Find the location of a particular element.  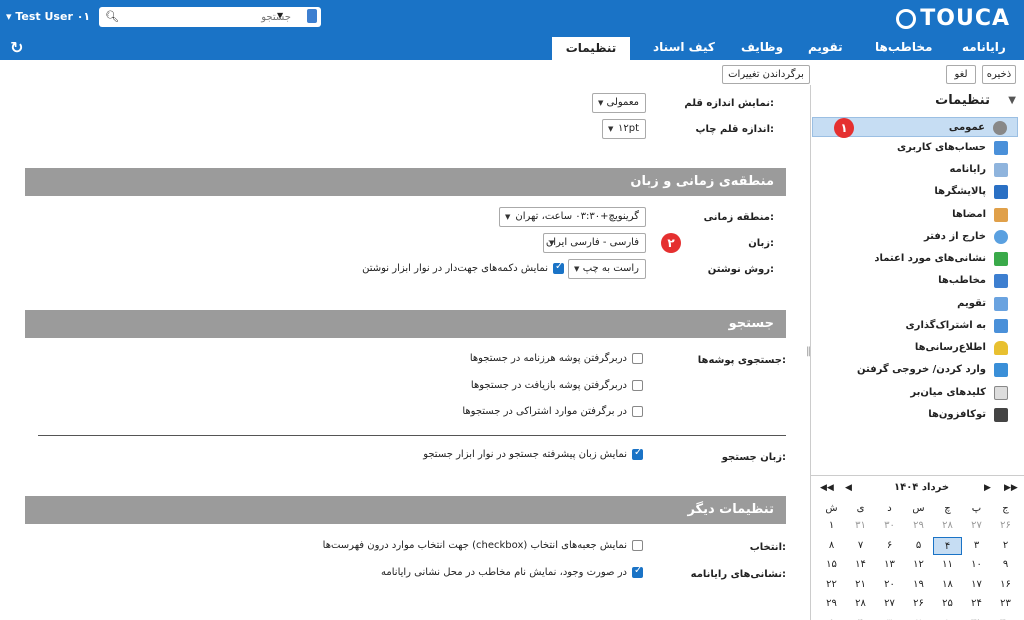

signature-icon is located at coordinates (1001, 215).